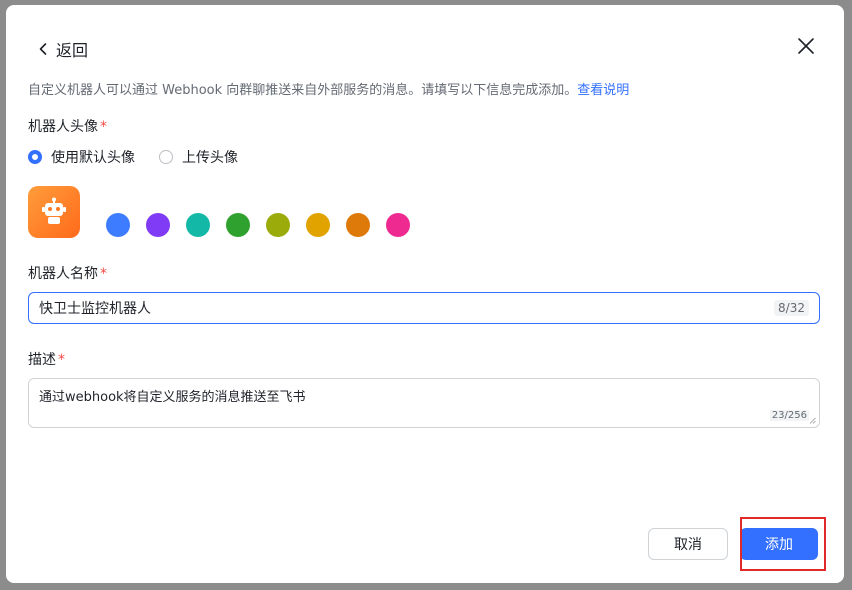 The width and height of the screenshot is (852, 590). What do you see at coordinates (424, 308) in the screenshot?
I see `bot-name-input: 快卫士监控机器人 8/32` at bounding box center [424, 308].